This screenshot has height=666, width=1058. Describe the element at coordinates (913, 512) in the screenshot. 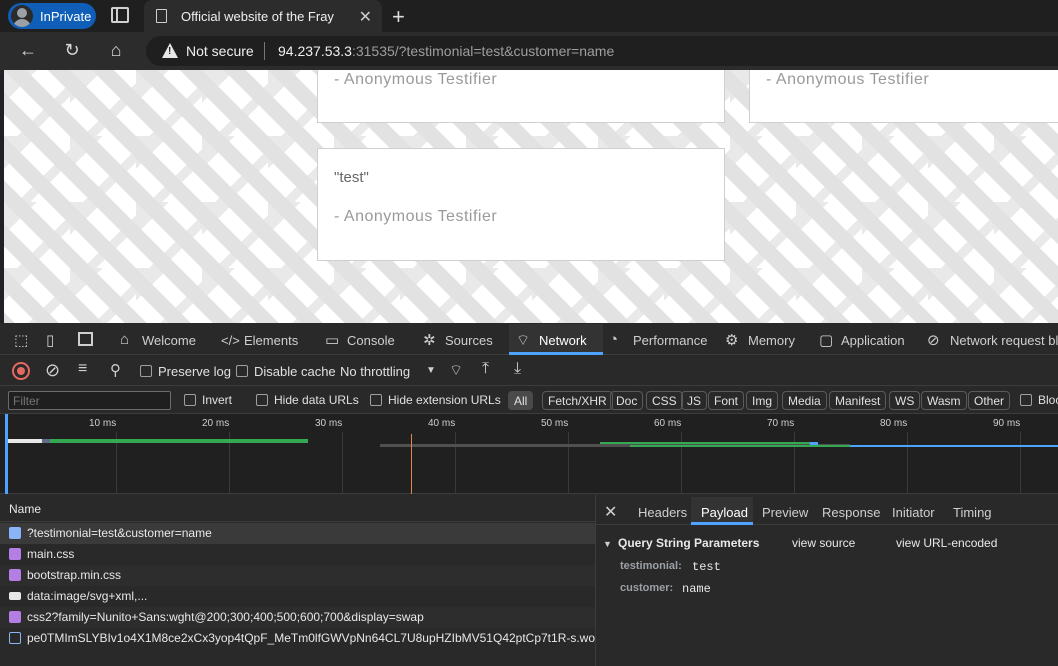

I see `tab-initiator: Initiator` at that location.